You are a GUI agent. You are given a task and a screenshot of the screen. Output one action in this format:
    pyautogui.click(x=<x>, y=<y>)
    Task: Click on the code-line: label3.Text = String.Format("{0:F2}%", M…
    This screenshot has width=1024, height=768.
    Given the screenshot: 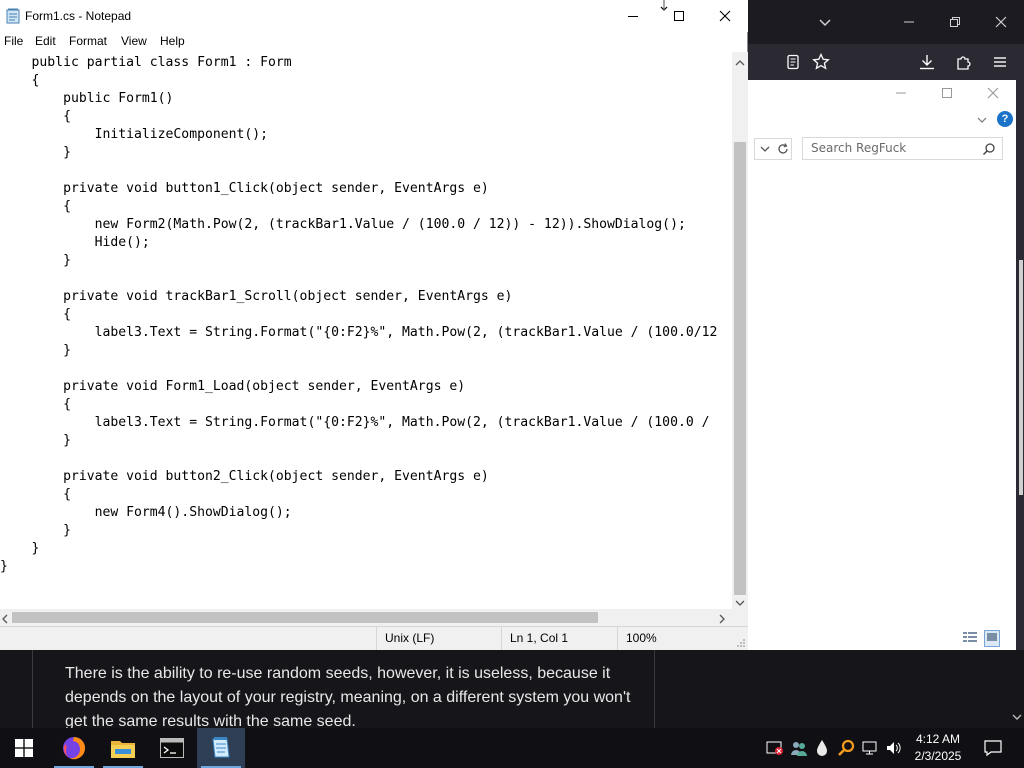 What is the action you would take?
    pyautogui.click(x=359, y=332)
    